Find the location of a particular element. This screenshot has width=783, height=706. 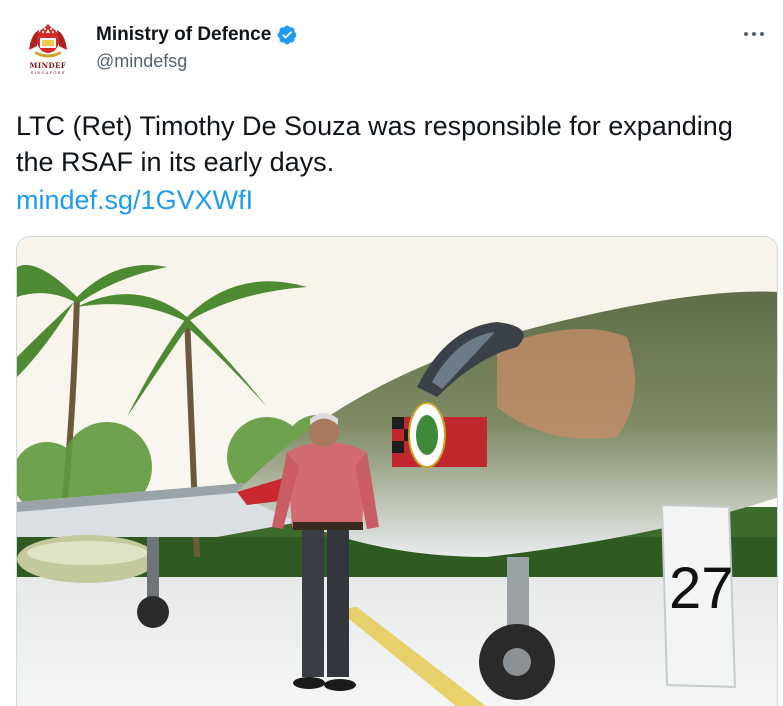

verified-badge-icon is located at coordinates (287, 35).